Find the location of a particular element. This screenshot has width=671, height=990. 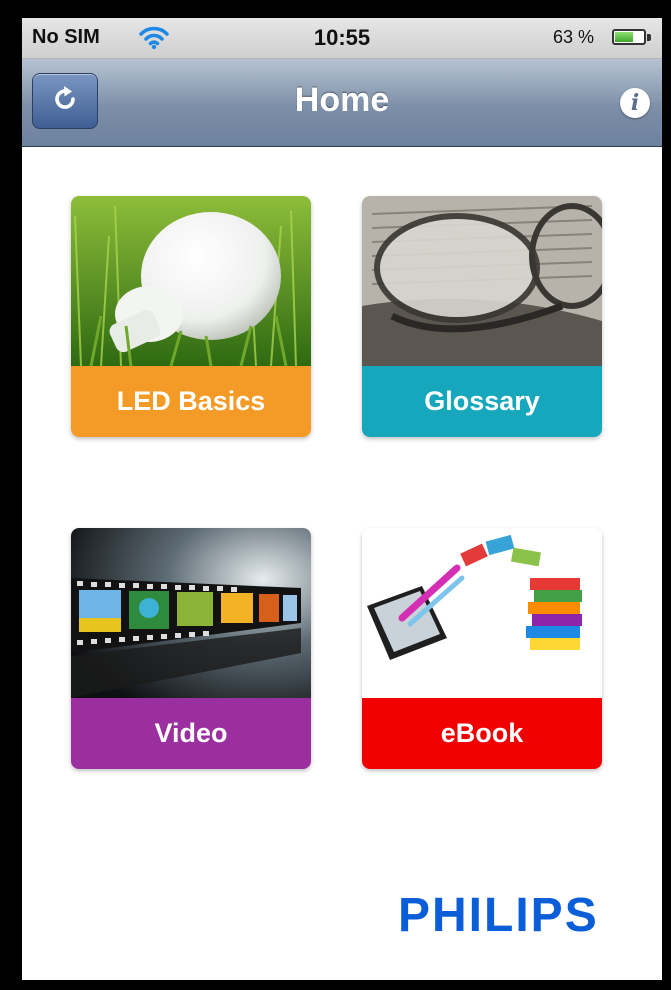

tablet-and-books-image is located at coordinates (482, 613).